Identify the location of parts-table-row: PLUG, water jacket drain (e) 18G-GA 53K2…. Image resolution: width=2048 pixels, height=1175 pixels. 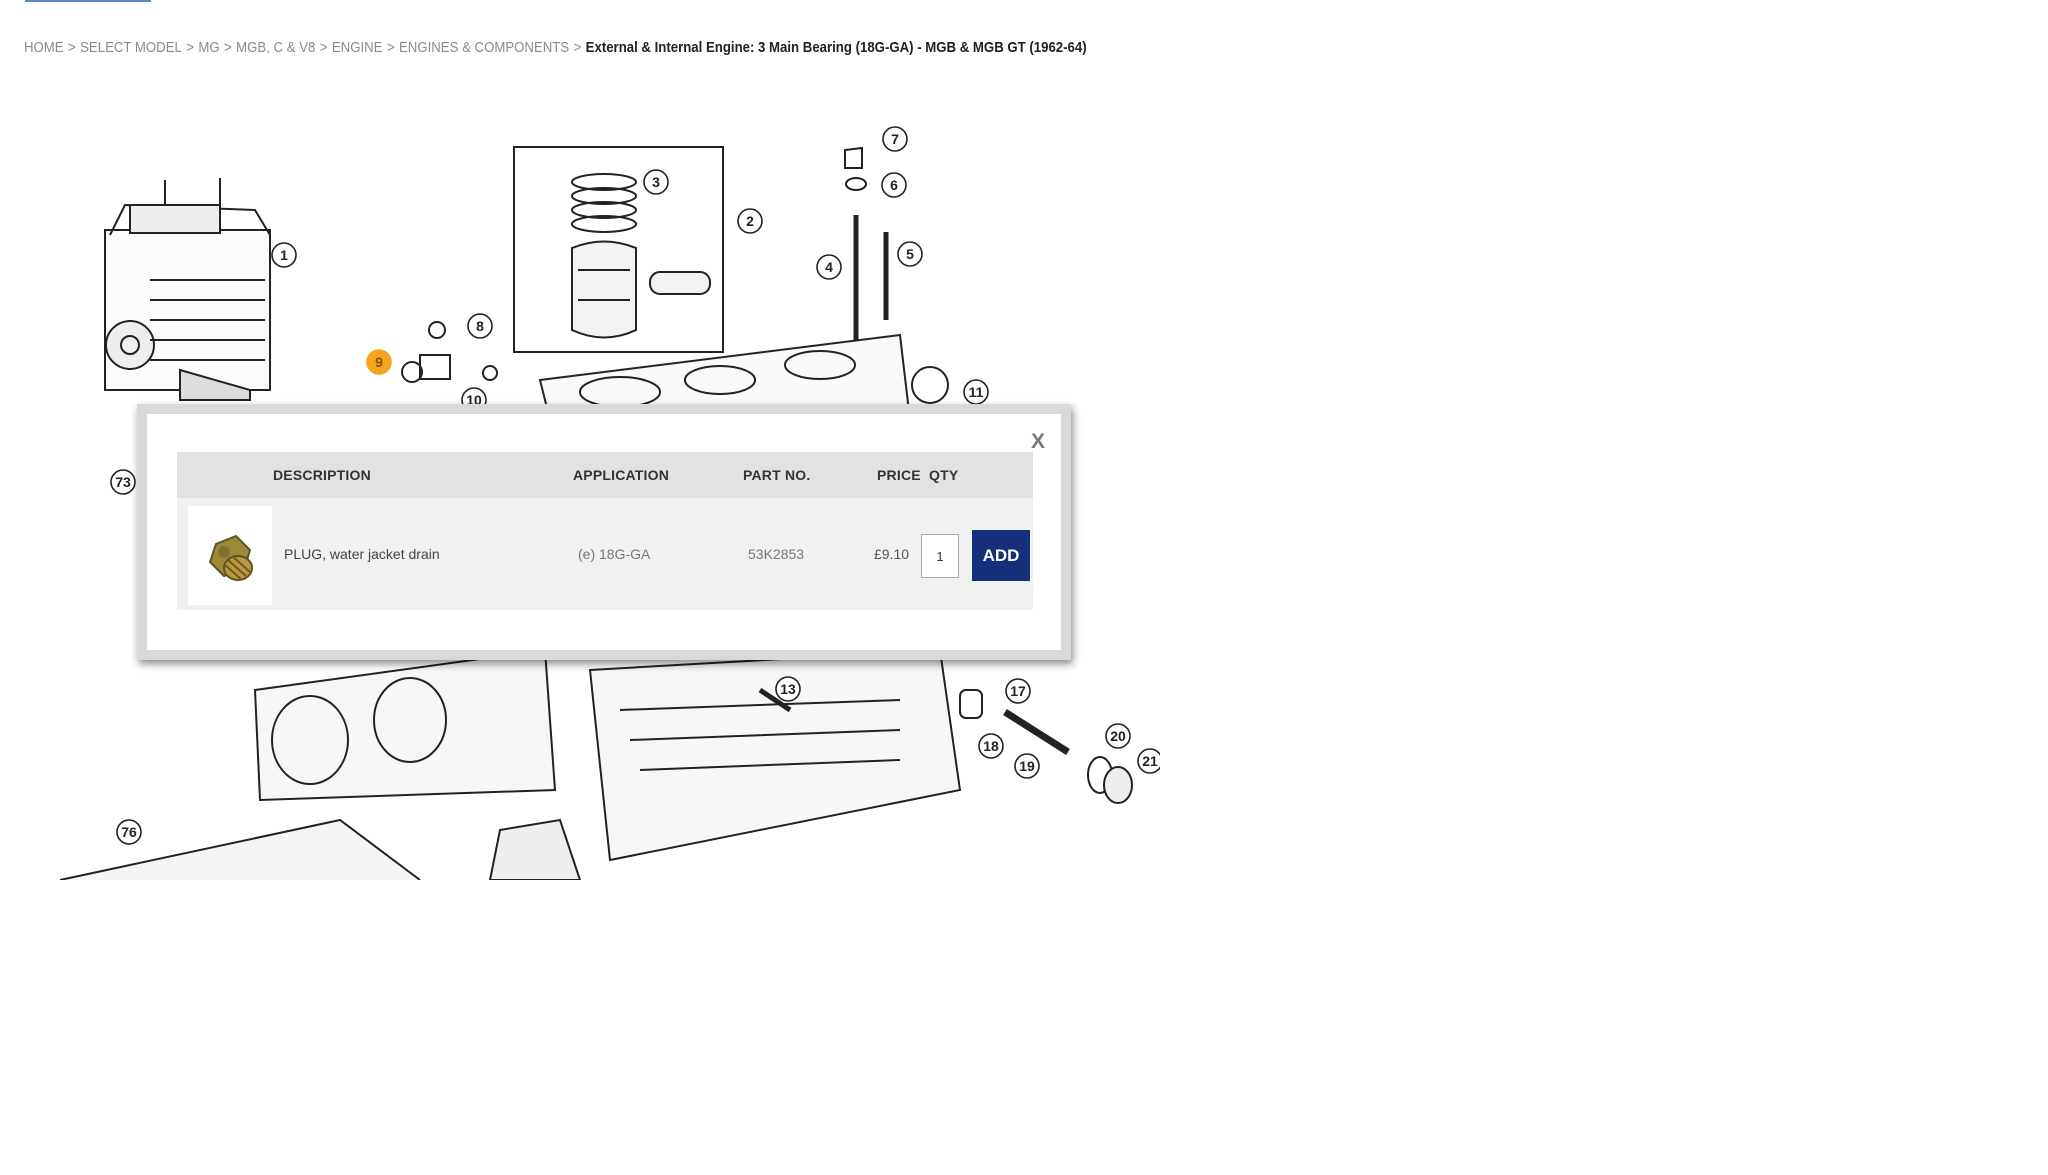
(605, 554).